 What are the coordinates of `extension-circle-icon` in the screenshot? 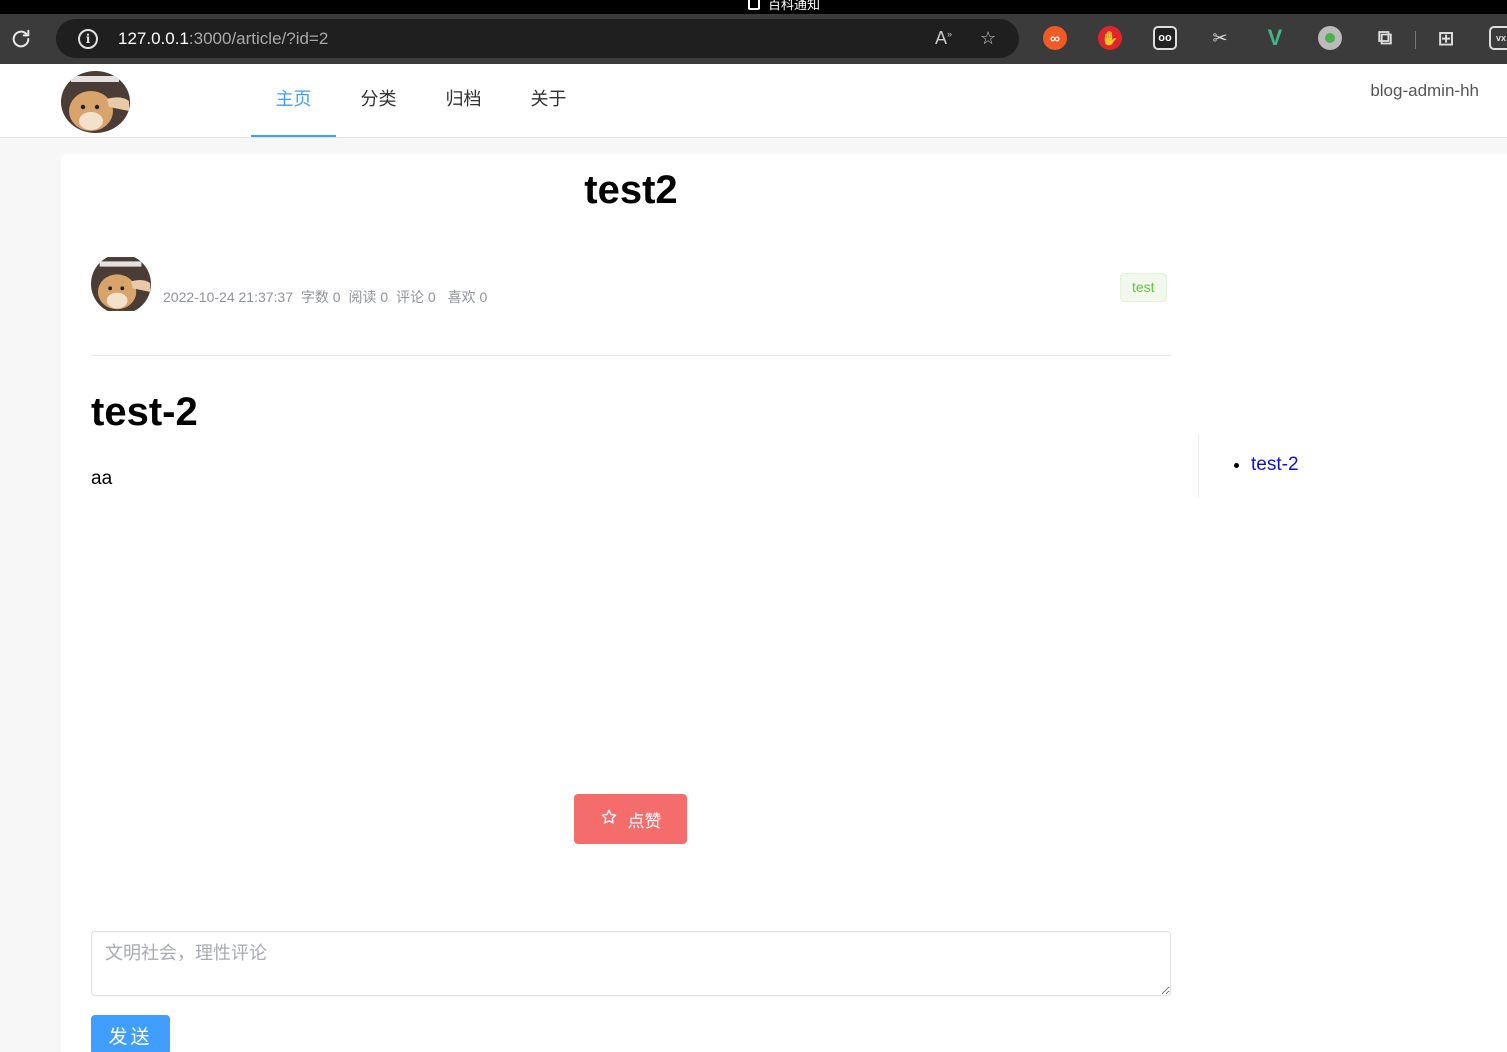 It's located at (1330, 38).